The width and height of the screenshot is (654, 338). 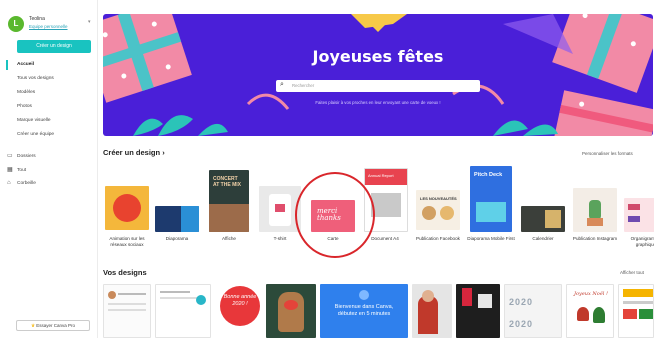 What do you see at coordinates (335, 215) in the screenshot?
I see `annotation-circle` at bounding box center [335, 215].